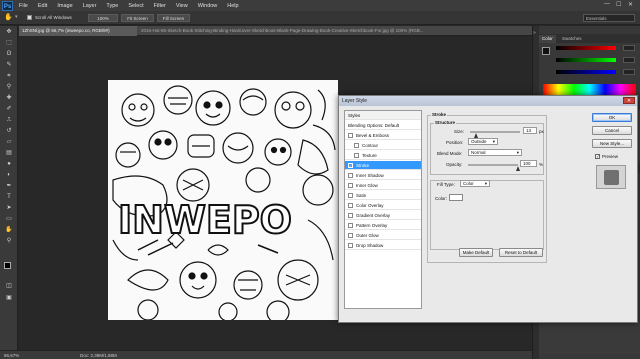 This screenshot has height=359, width=640. Describe the element at coordinates (64, 6) in the screenshot. I see `menu-image: Image` at that location.